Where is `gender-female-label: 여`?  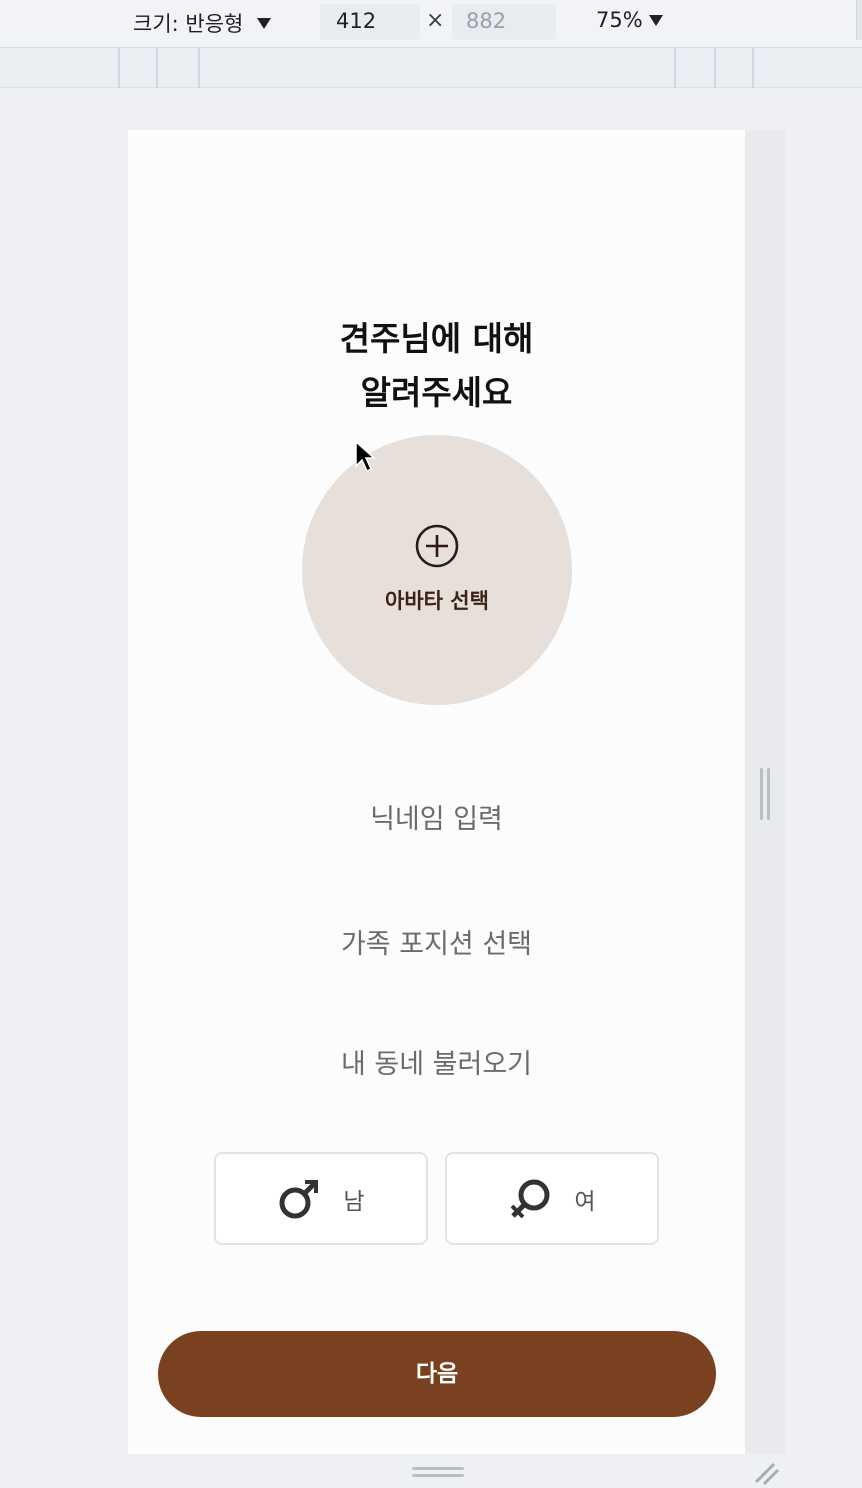
gender-female-label: 여 is located at coordinates (585, 1201).